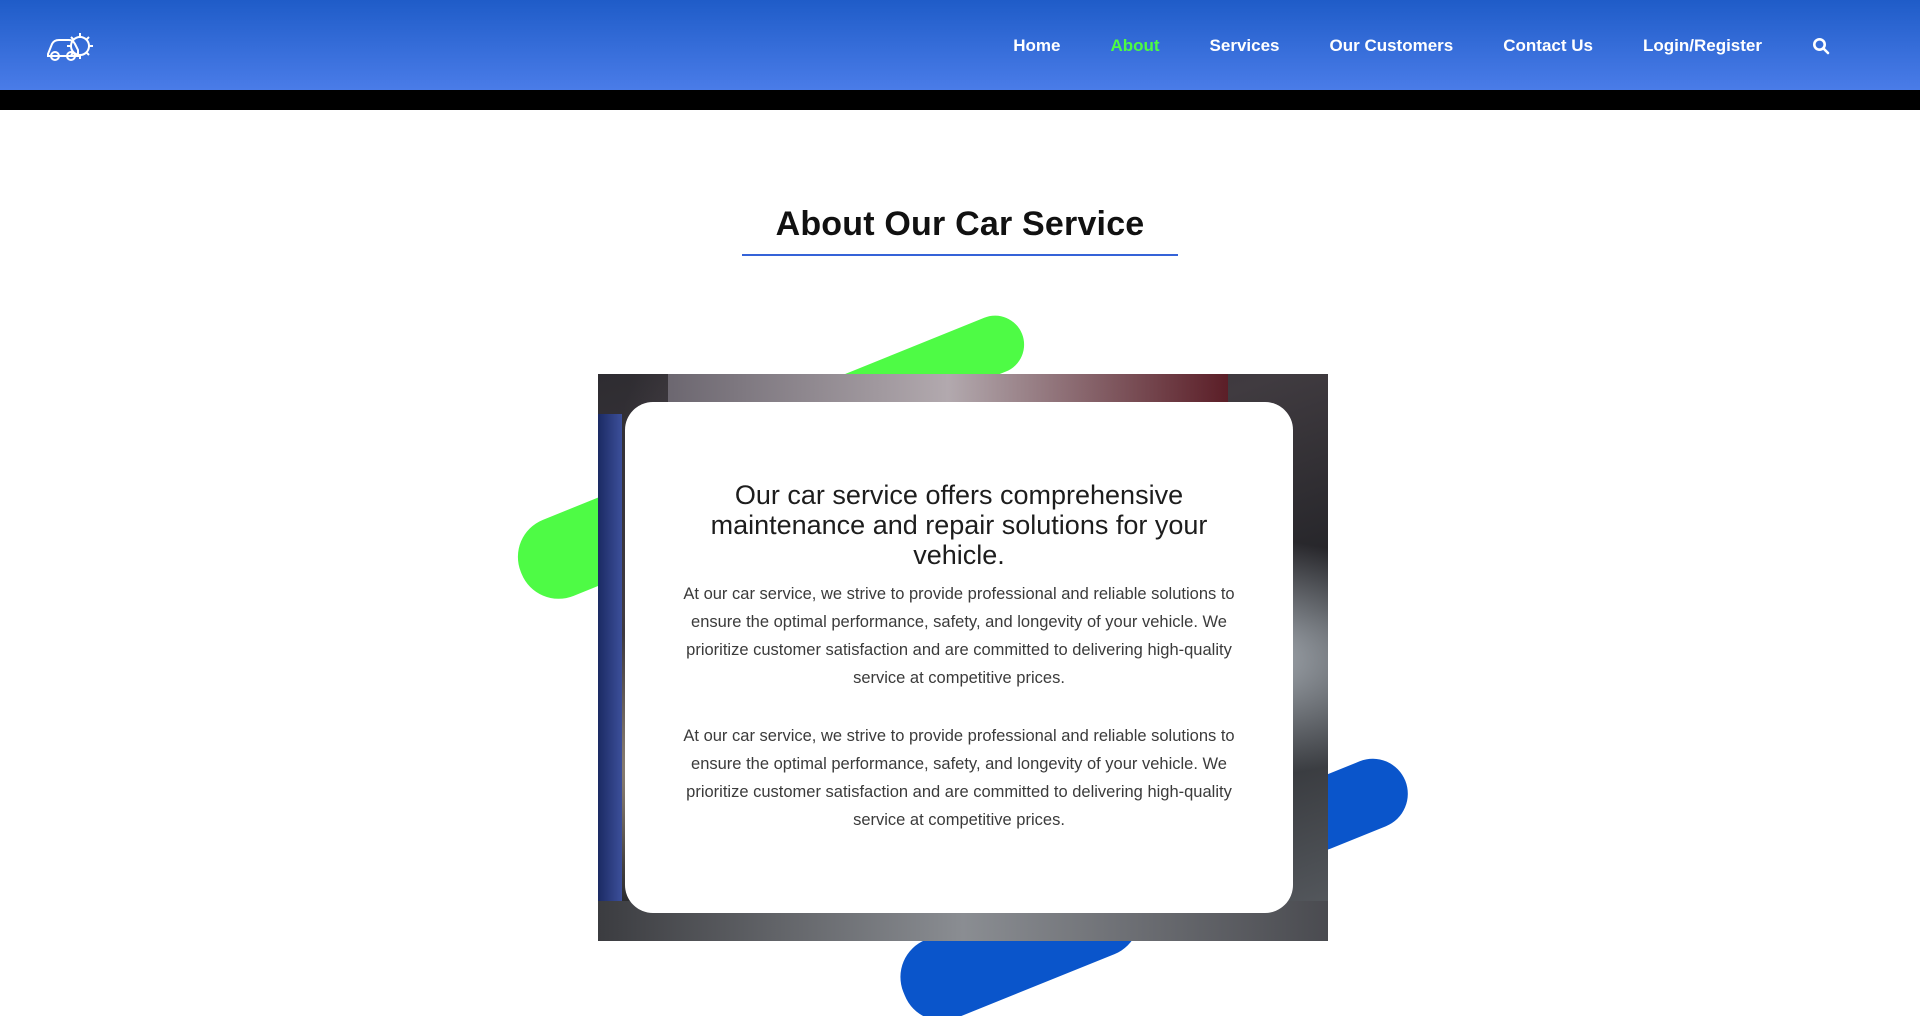 The width and height of the screenshot is (1920, 1016). I want to click on page-title: About Our Car Service, so click(960, 224).